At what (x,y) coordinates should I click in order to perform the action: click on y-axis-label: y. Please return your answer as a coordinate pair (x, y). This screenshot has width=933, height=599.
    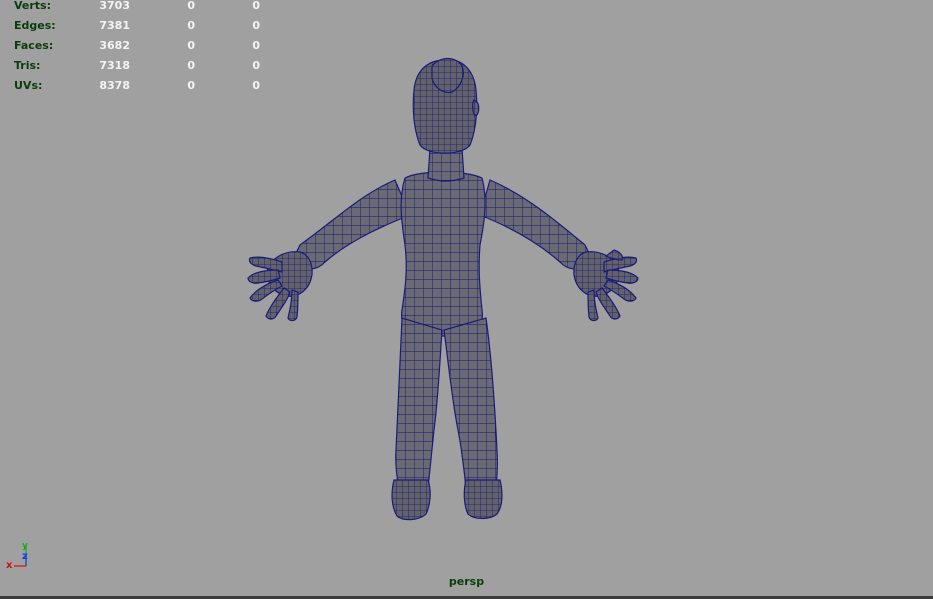
    Looking at the image, I should click on (25, 546).